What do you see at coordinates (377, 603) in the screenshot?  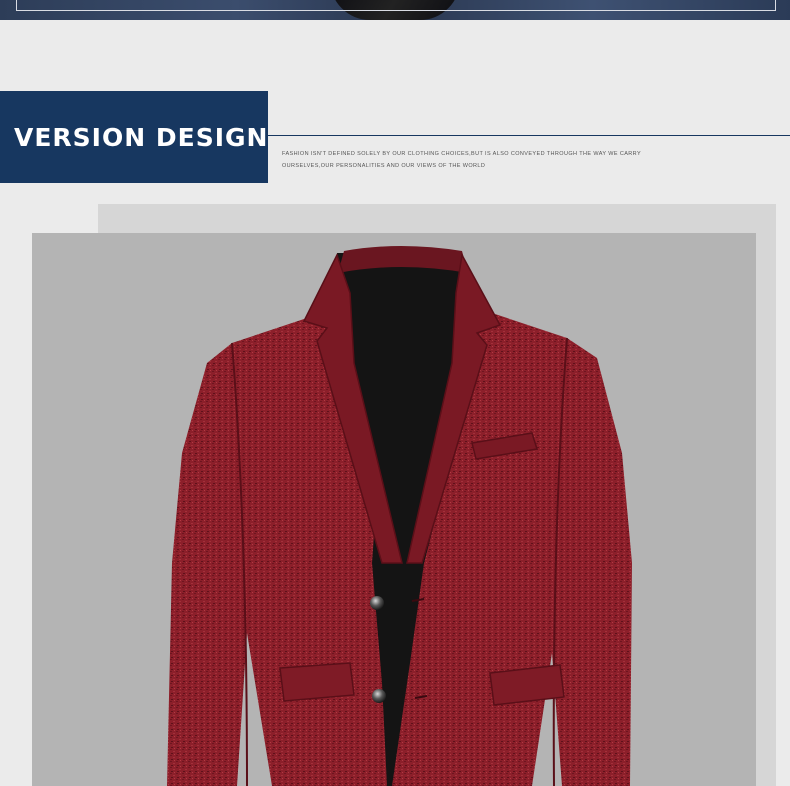 I see `blazer-button-top` at bounding box center [377, 603].